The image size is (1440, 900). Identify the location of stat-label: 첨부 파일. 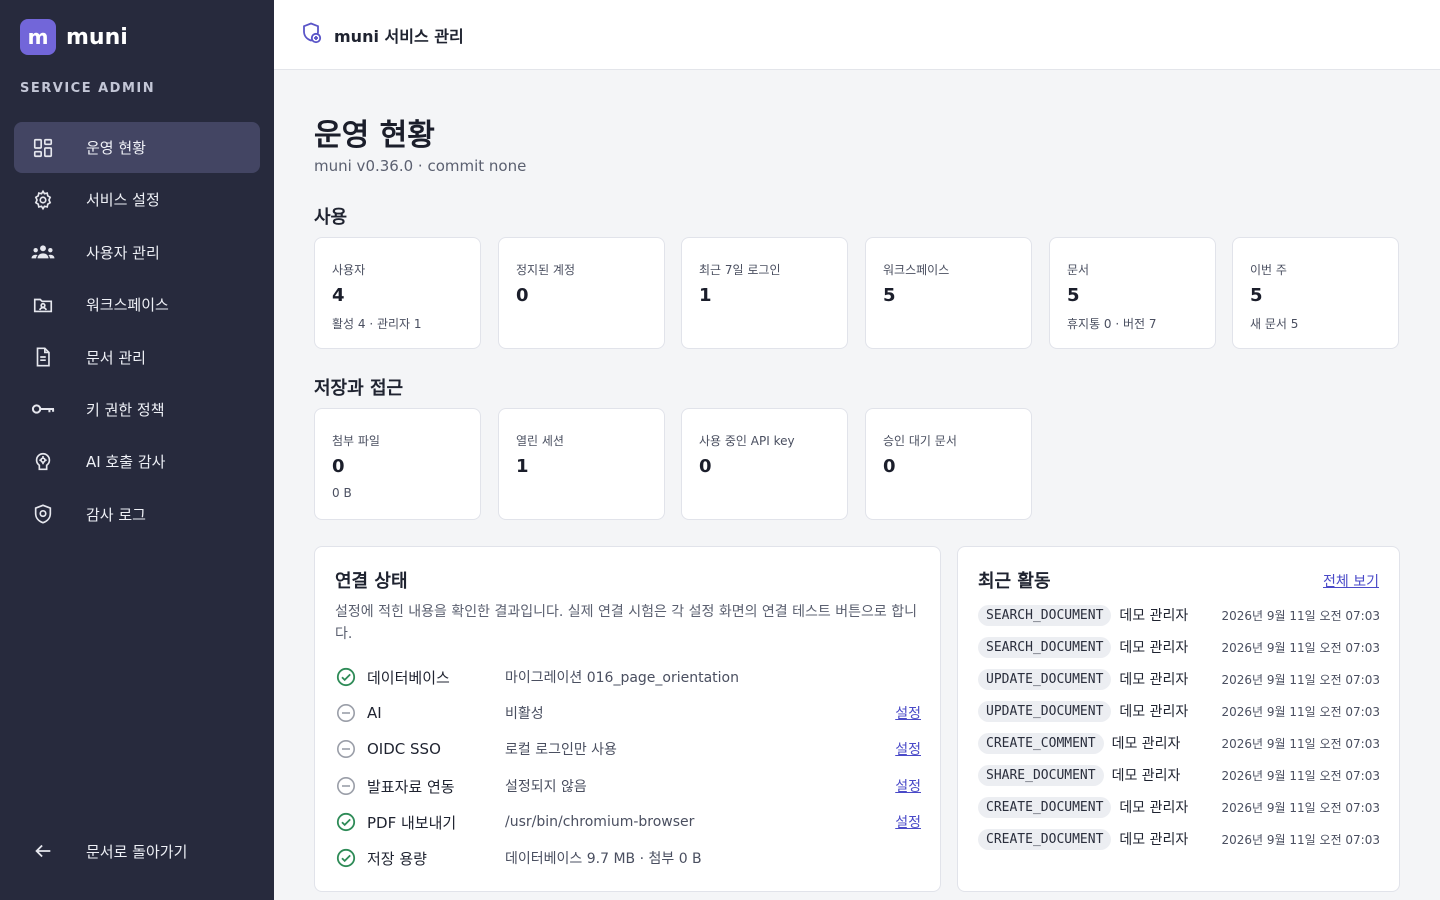
(356, 441).